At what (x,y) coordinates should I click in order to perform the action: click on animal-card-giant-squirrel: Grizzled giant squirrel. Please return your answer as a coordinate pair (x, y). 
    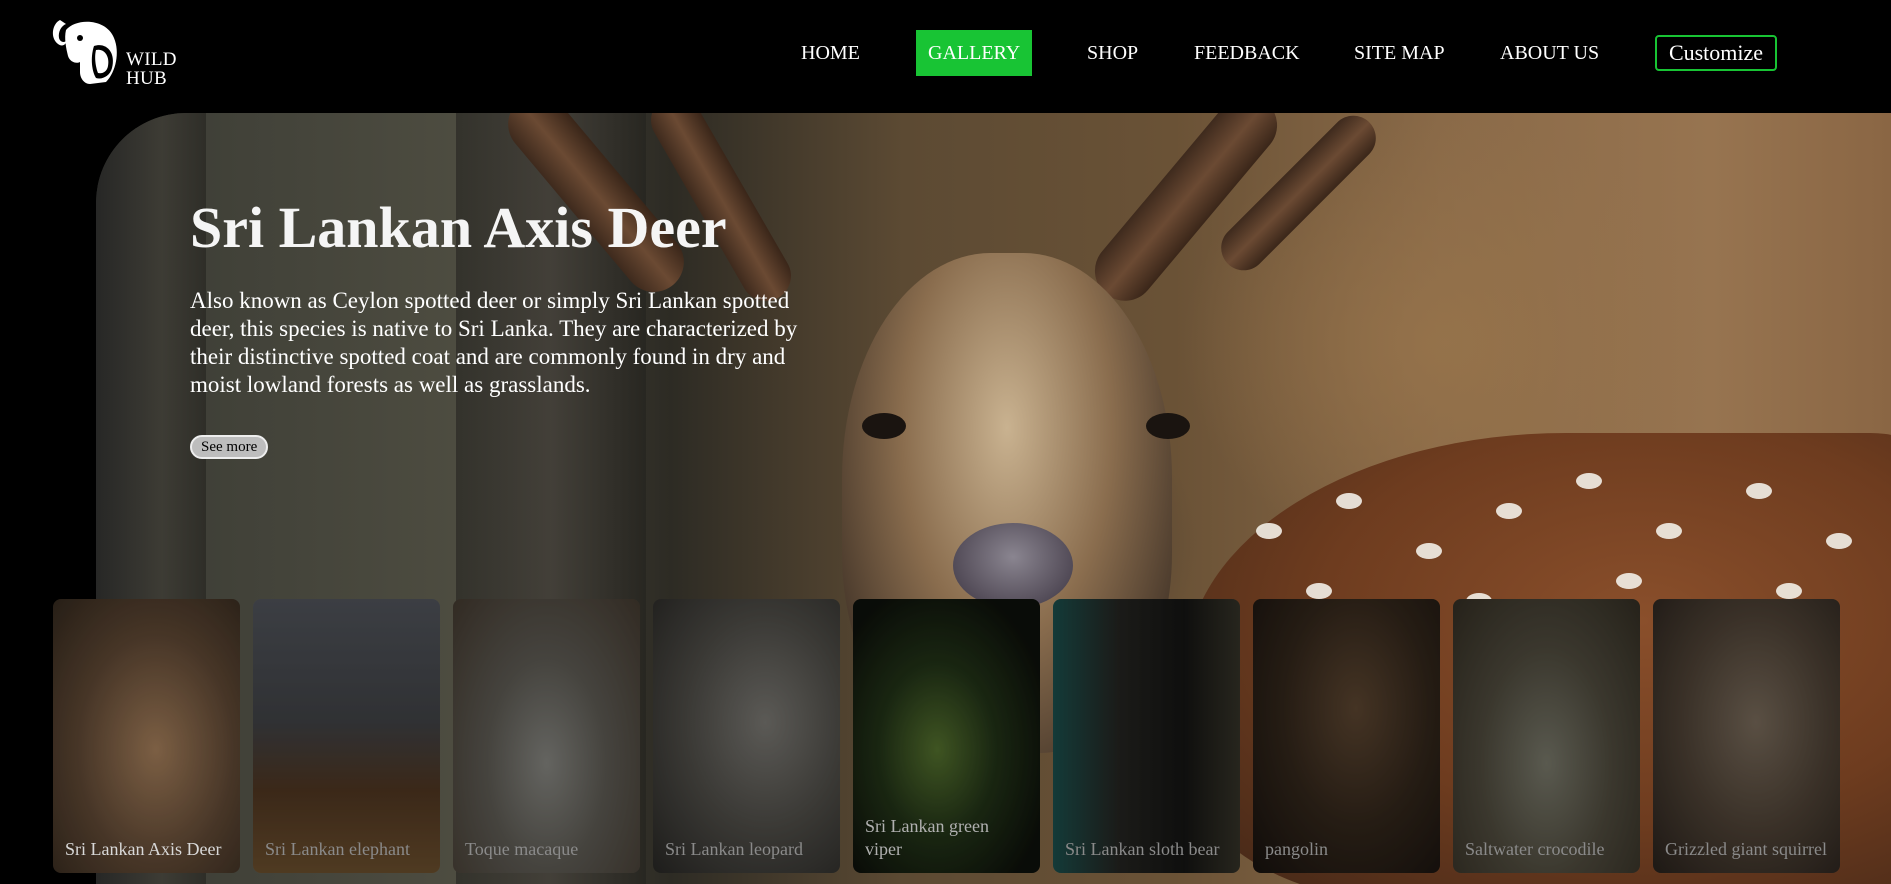
    Looking at the image, I should click on (1746, 736).